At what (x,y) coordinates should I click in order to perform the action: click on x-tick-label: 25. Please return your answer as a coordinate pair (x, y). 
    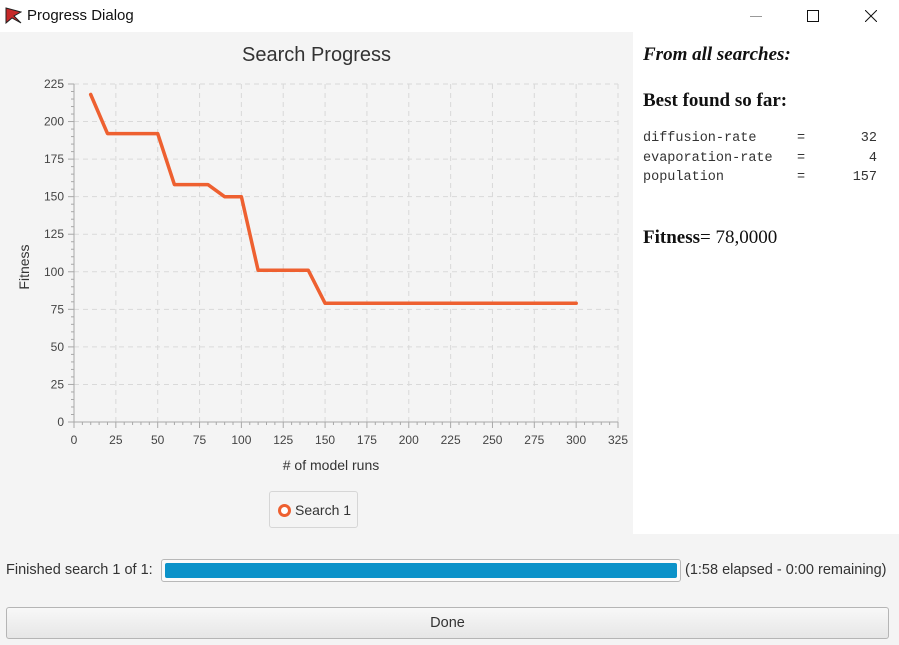
    Looking at the image, I should click on (116, 440).